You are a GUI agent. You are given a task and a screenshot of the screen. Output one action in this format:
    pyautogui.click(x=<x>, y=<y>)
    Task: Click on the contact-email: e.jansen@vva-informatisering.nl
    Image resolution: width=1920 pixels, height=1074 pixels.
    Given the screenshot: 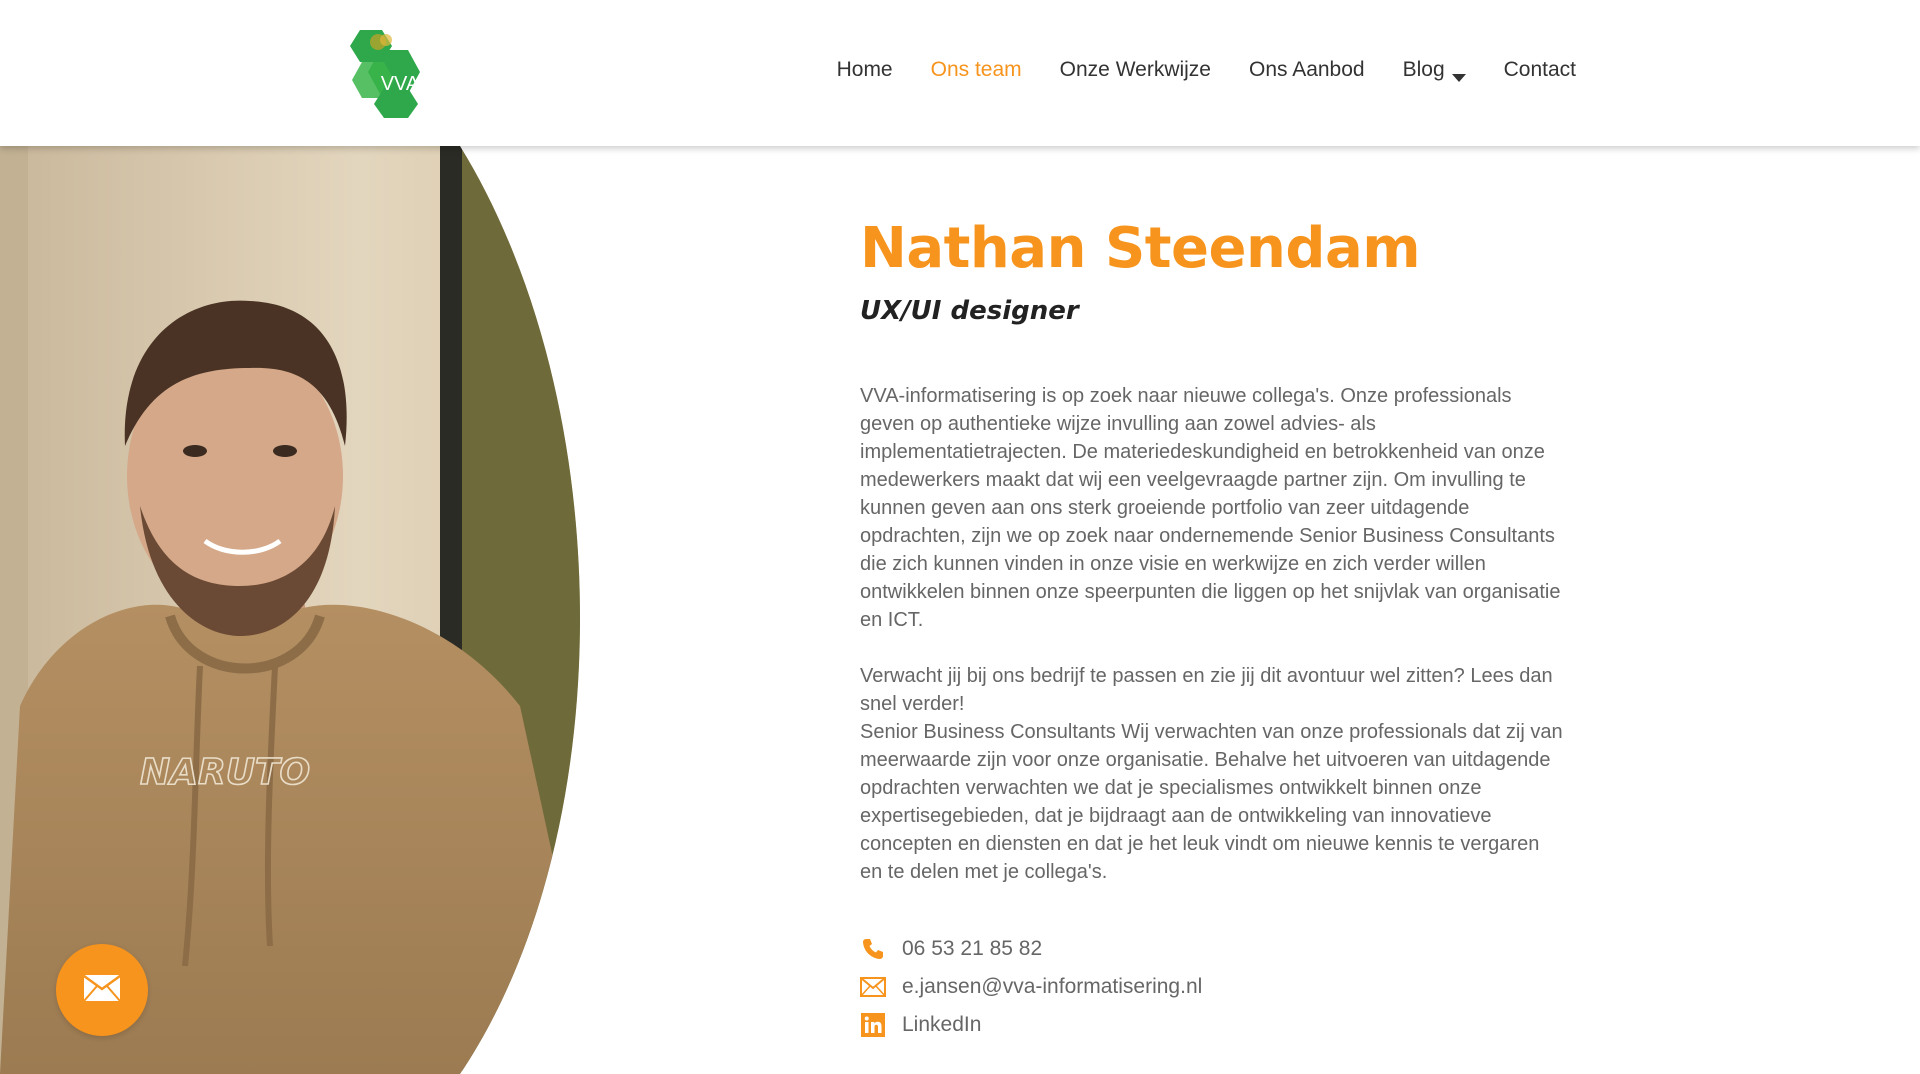 What is the action you would take?
    pyautogui.click(x=1216, y=987)
    